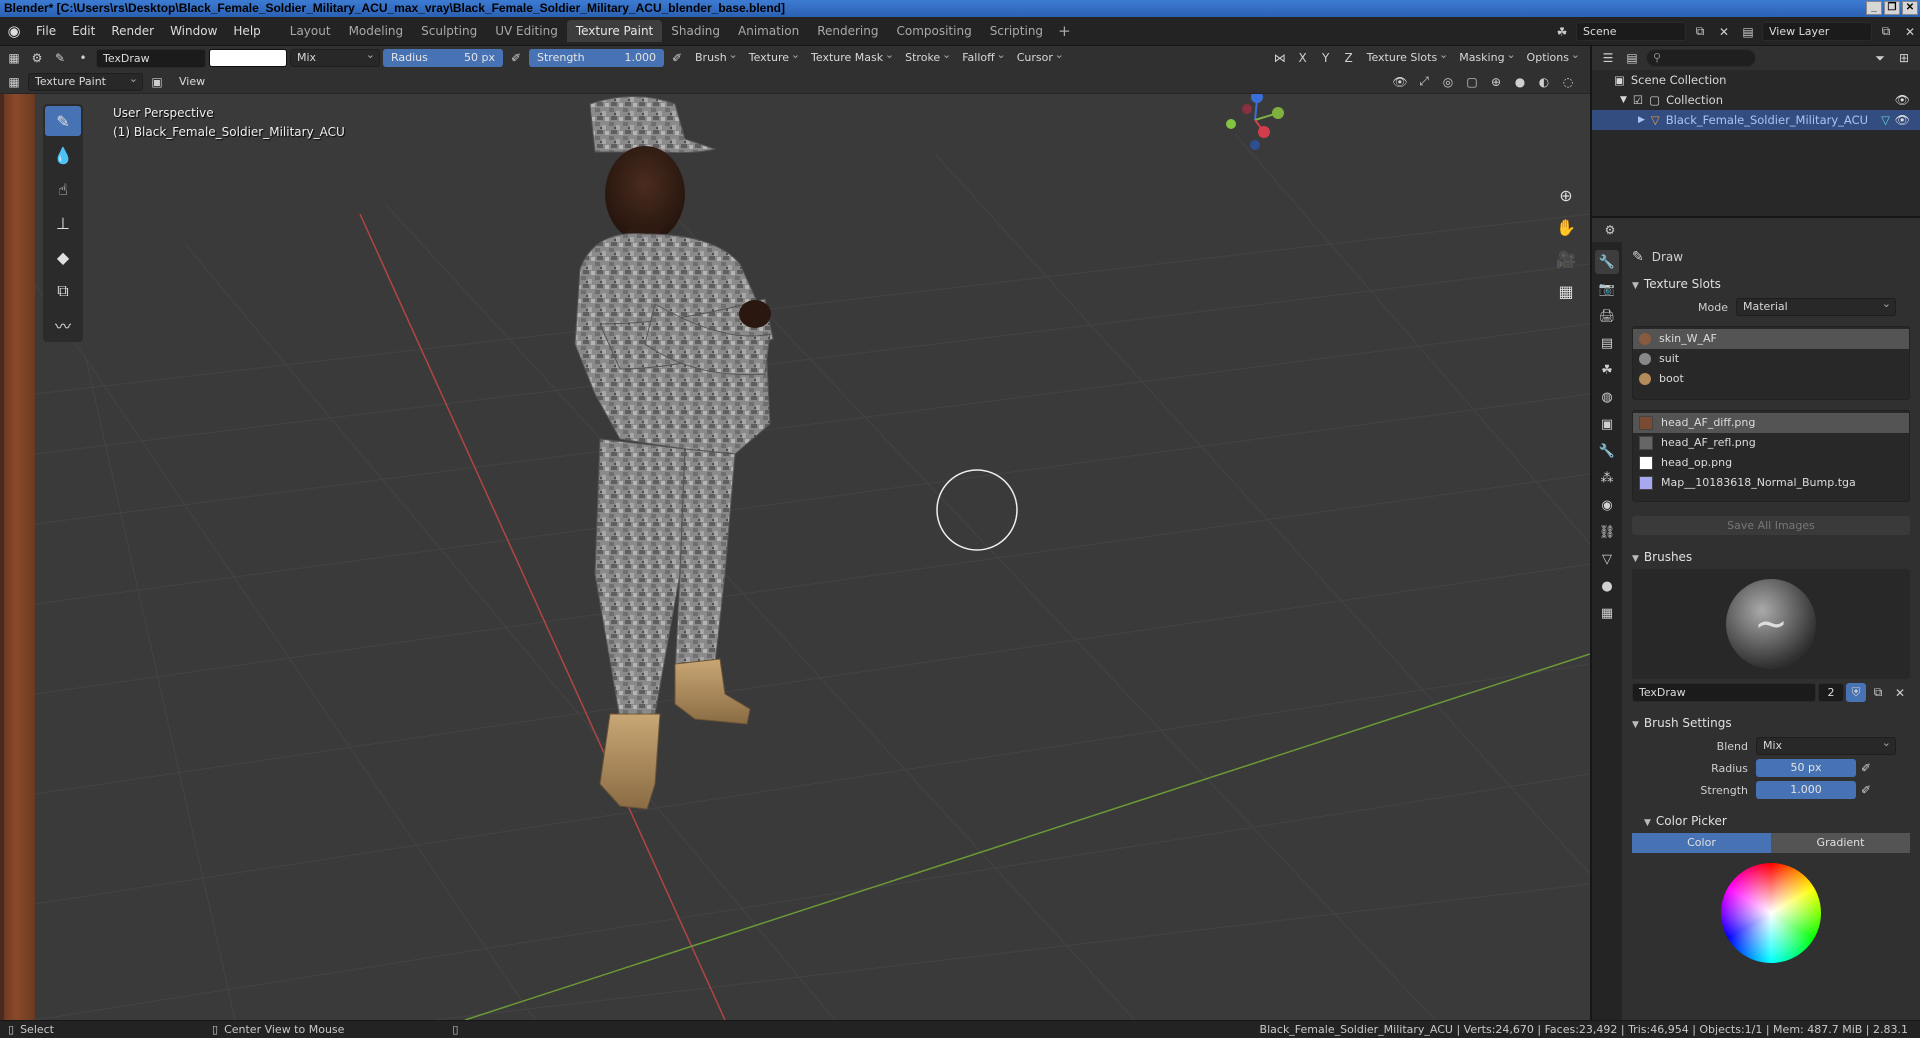  What do you see at coordinates (1607, 505) in the screenshot?
I see `physics-tab-icon: ◉` at bounding box center [1607, 505].